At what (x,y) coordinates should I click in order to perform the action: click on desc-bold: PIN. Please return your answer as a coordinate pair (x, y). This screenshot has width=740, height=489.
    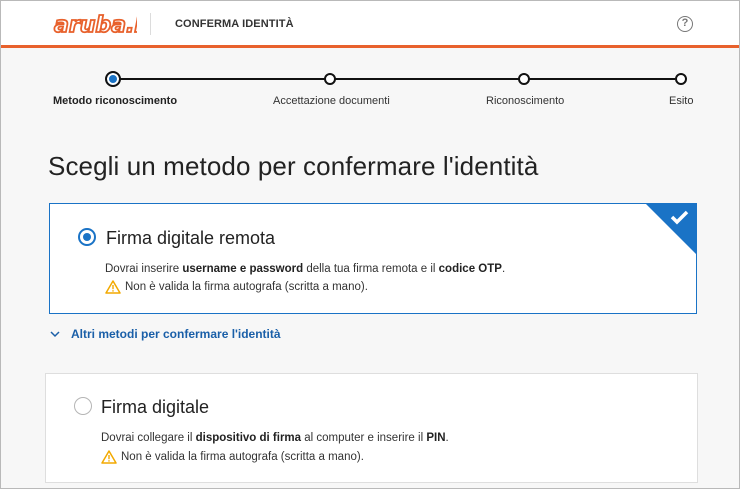
    Looking at the image, I should click on (436, 438).